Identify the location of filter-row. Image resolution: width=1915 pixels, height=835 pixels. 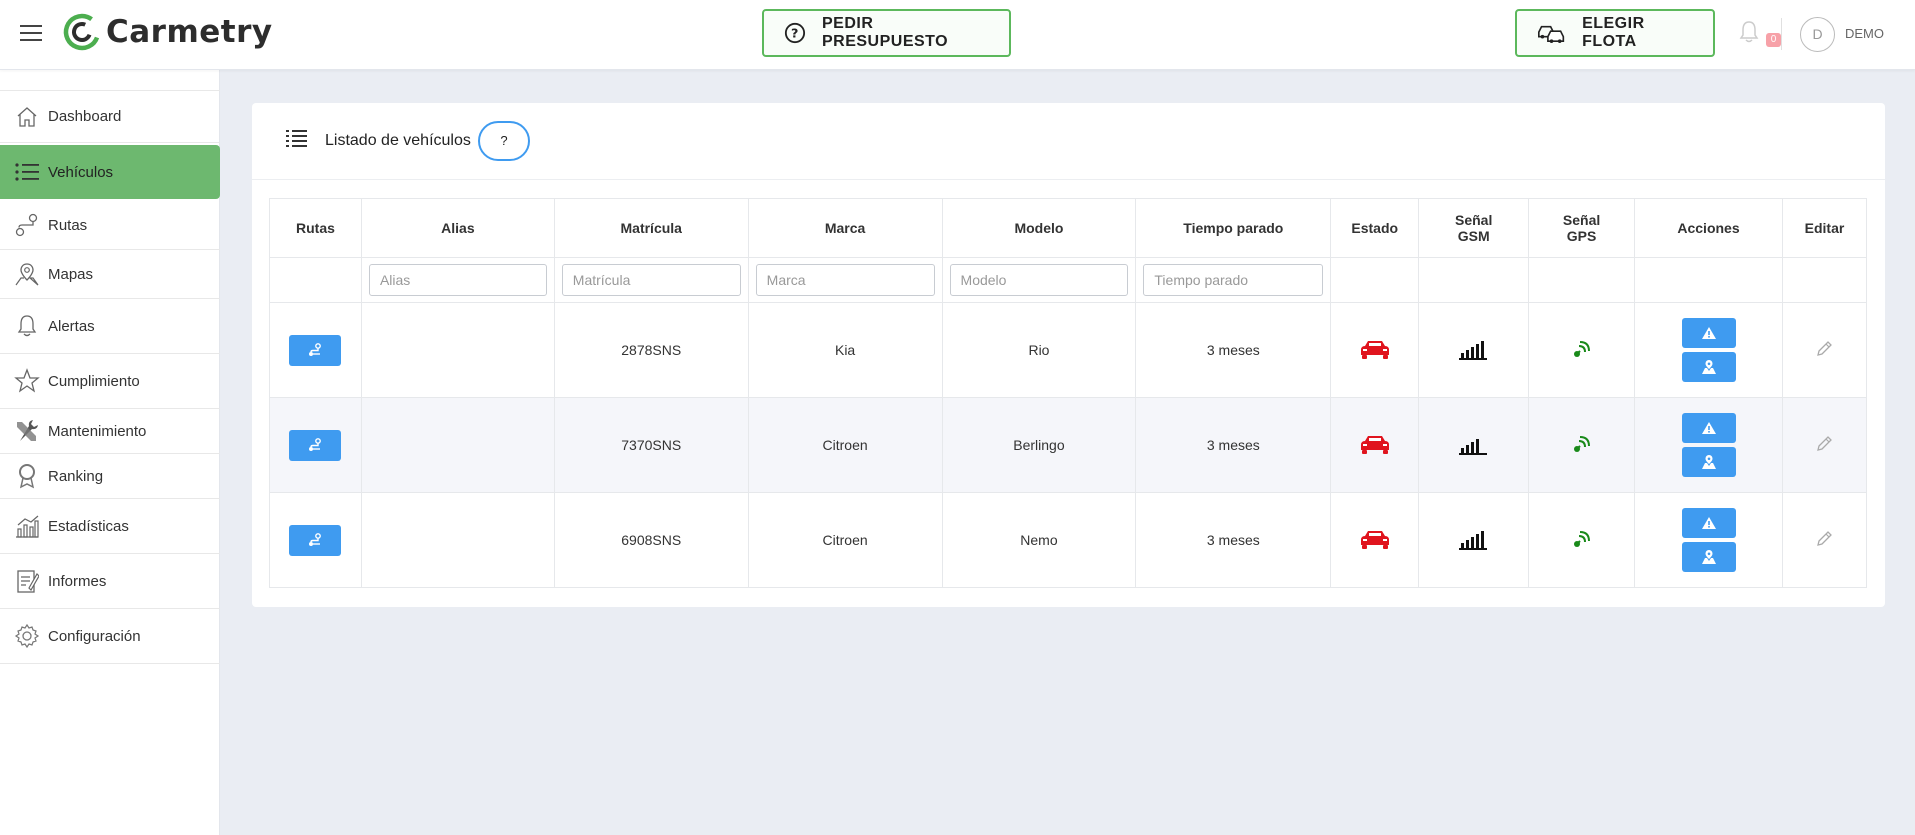
(1068, 280).